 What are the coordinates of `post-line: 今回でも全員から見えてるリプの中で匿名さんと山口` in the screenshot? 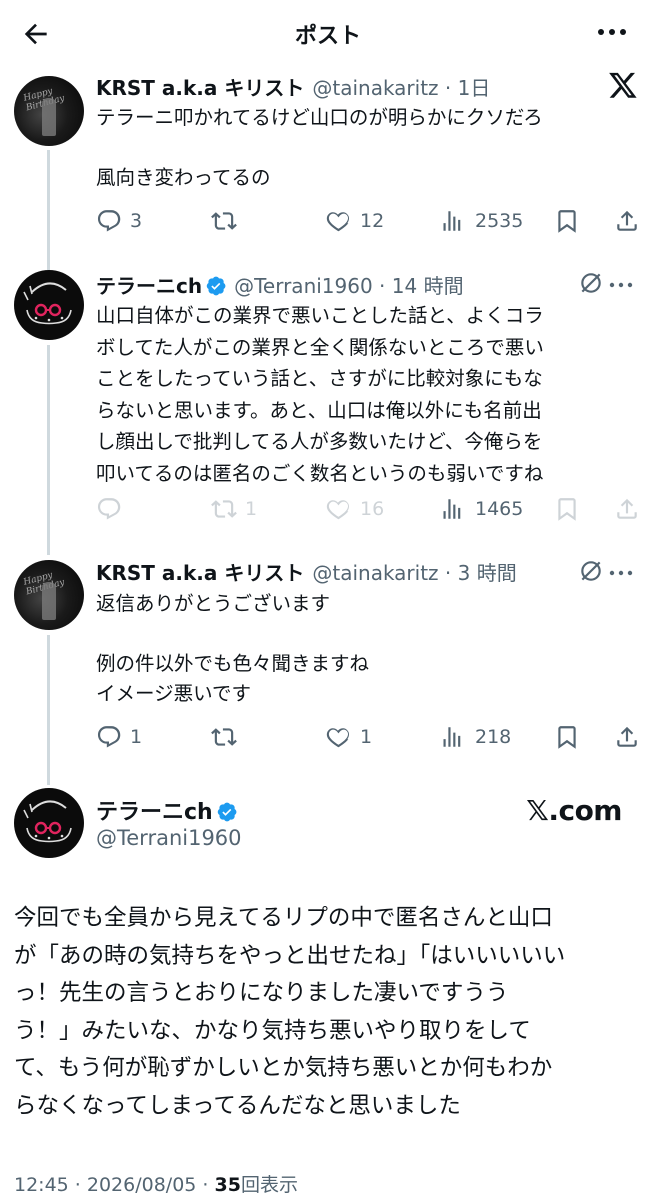 It's located at (283, 918).